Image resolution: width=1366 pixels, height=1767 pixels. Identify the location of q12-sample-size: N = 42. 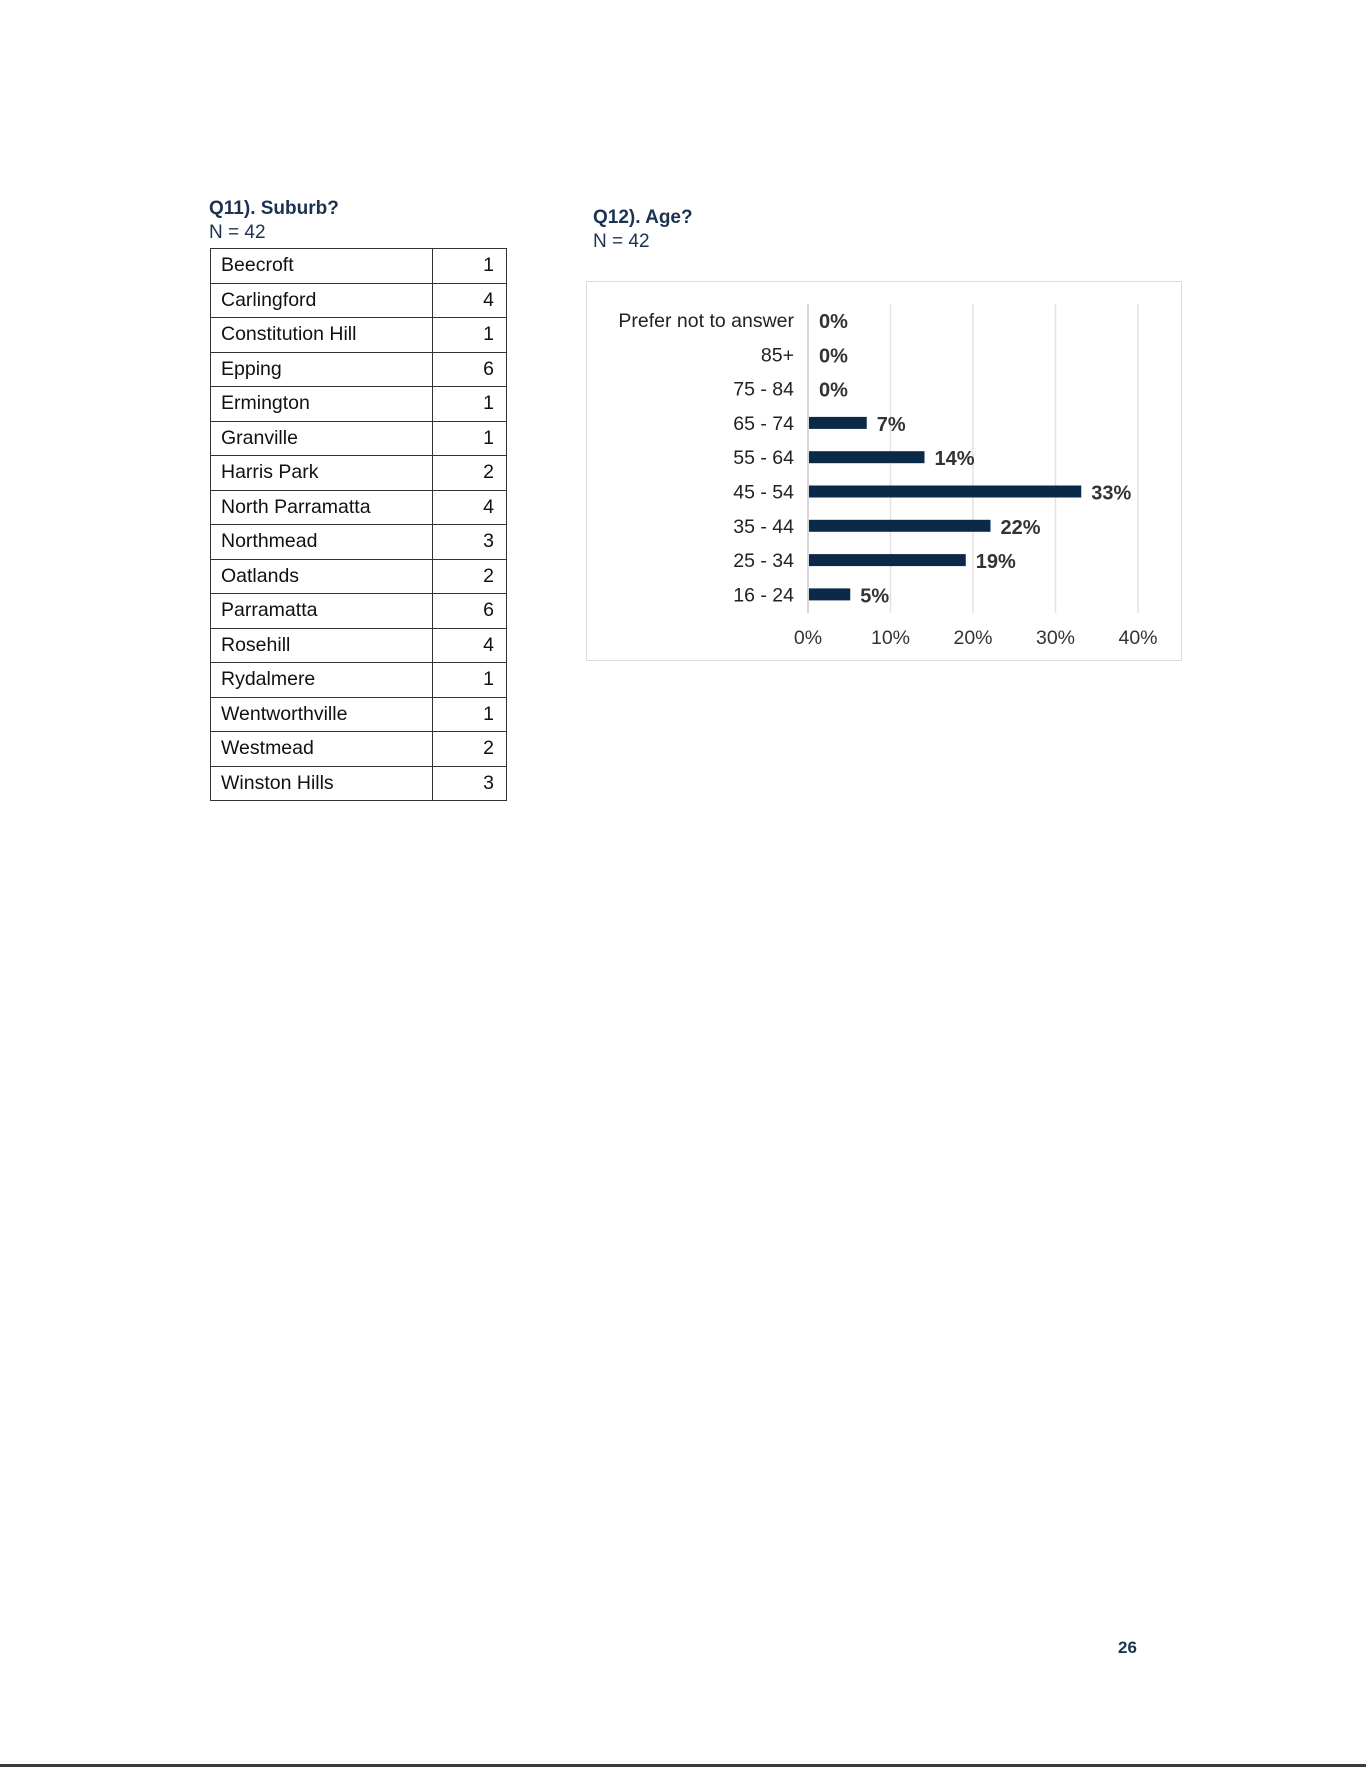
(621, 241).